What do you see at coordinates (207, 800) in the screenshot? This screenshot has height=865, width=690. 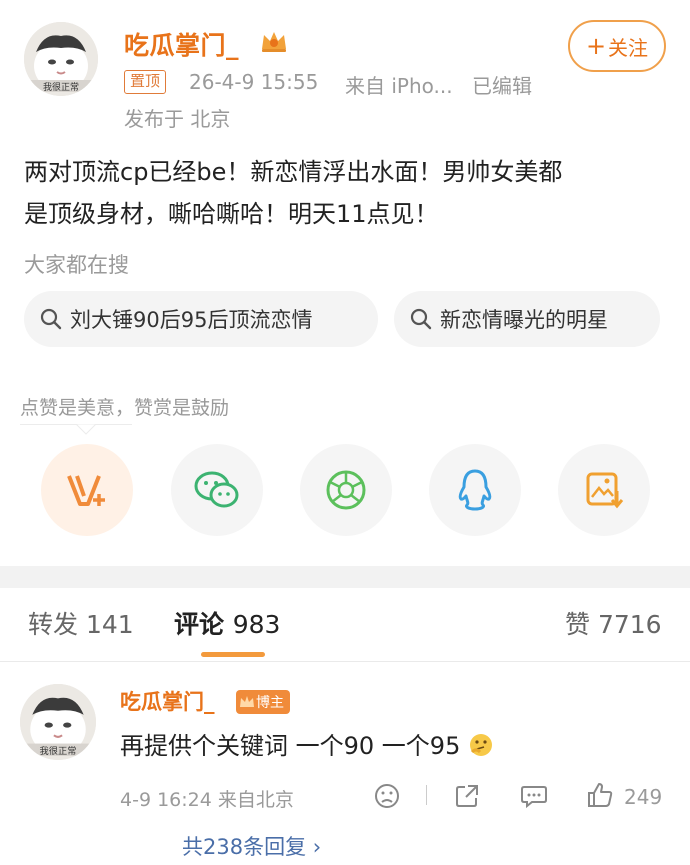 I see `comment-meta: 4-9 16:24 来自北京` at bounding box center [207, 800].